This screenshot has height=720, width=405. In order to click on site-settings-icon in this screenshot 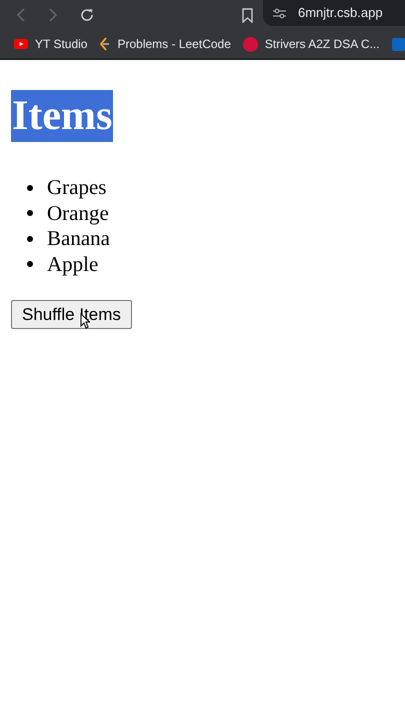, I will do `click(279, 13)`.